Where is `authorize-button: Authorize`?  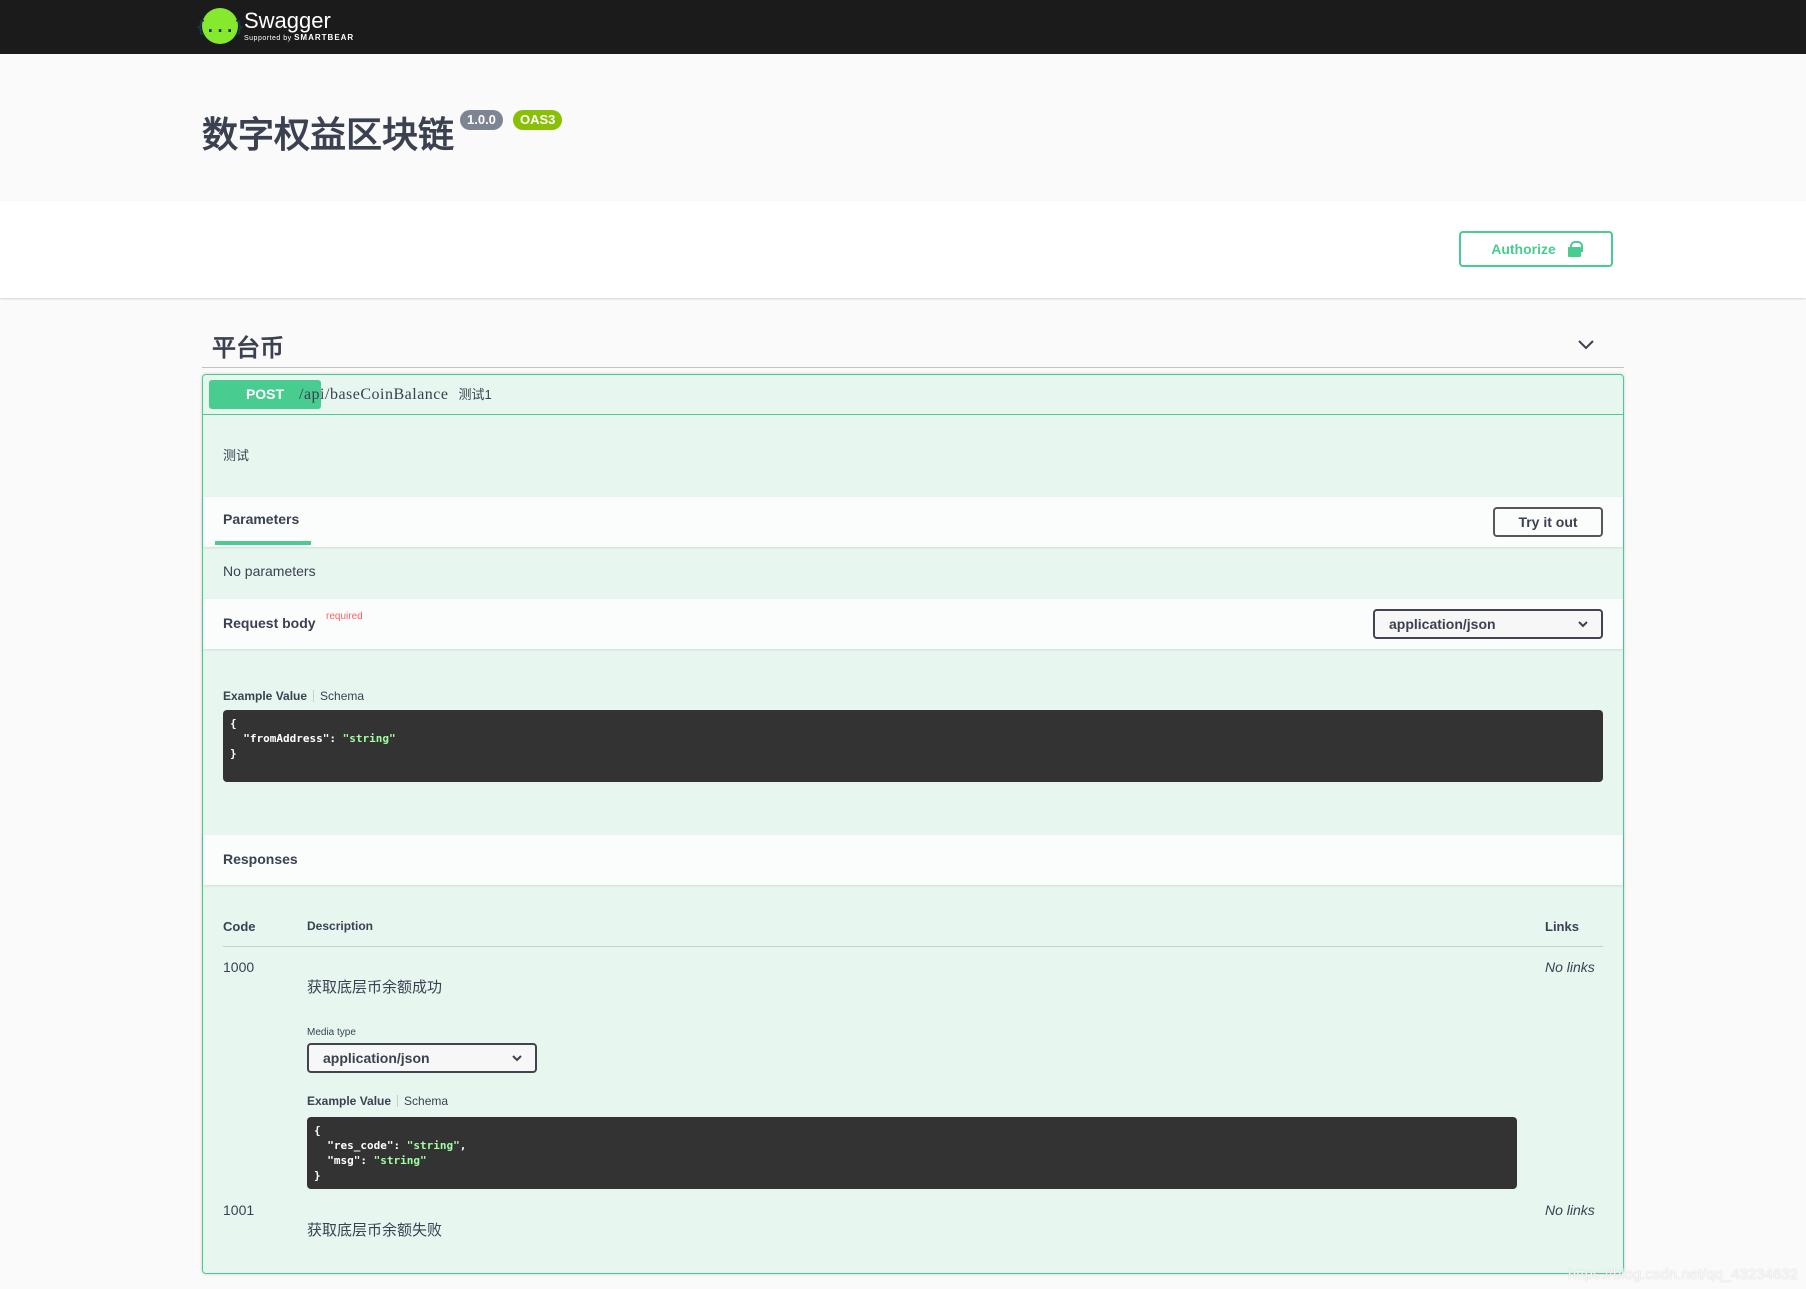 authorize-button: Authorize is located at coordinates (1536, 249).